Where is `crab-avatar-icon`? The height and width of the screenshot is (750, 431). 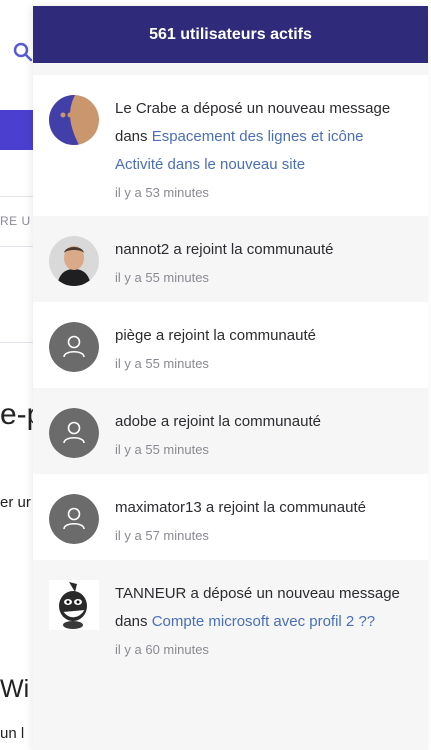
crab-avatar-icon is located at coordinates (74, 120).